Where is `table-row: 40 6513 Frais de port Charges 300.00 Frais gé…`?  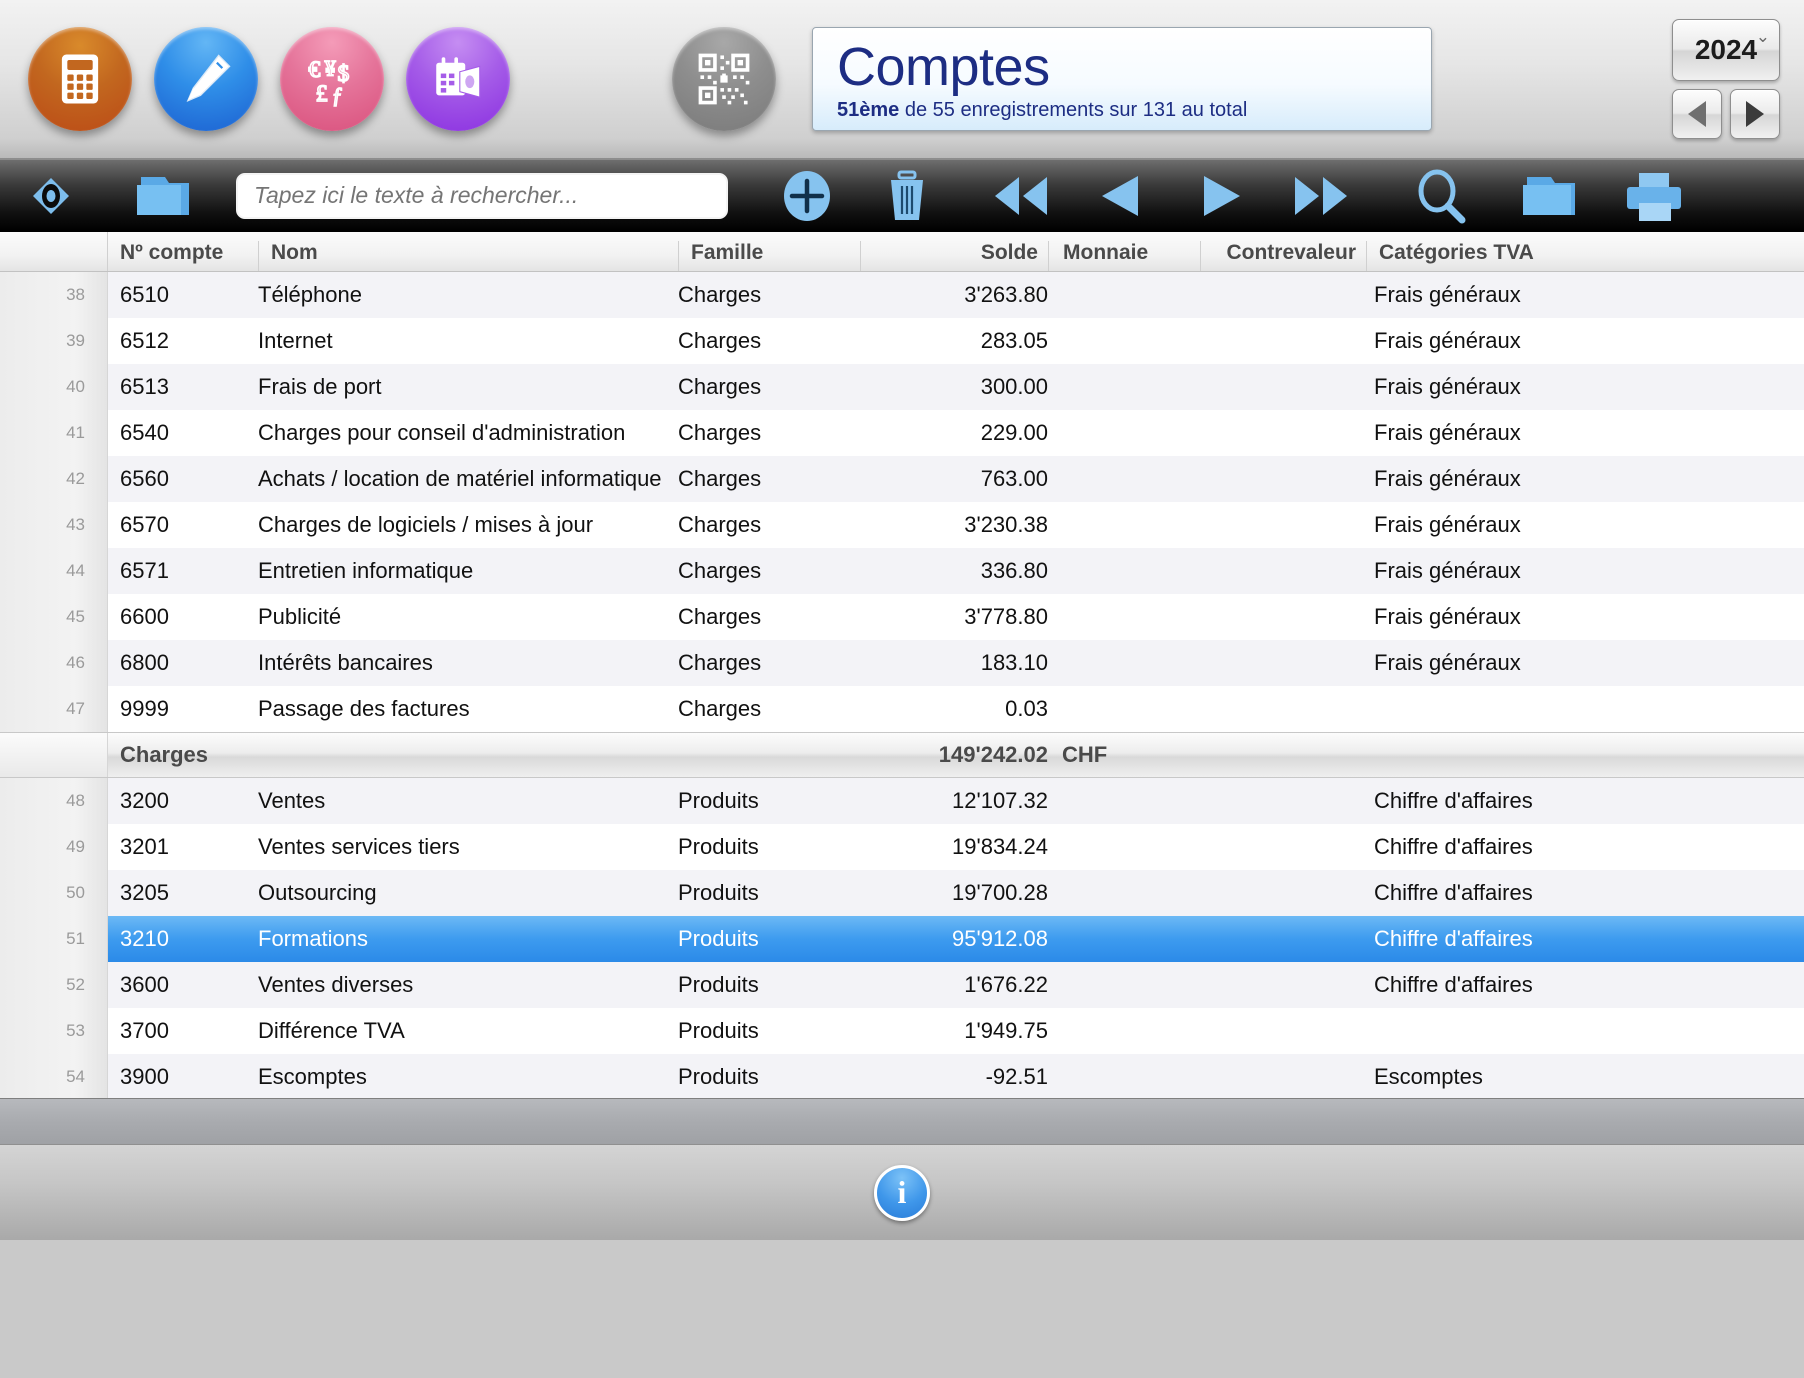
table-row: 40 6513 Frais de port Charges 300.00 Frais gé… is located at coordinates (902, 387).